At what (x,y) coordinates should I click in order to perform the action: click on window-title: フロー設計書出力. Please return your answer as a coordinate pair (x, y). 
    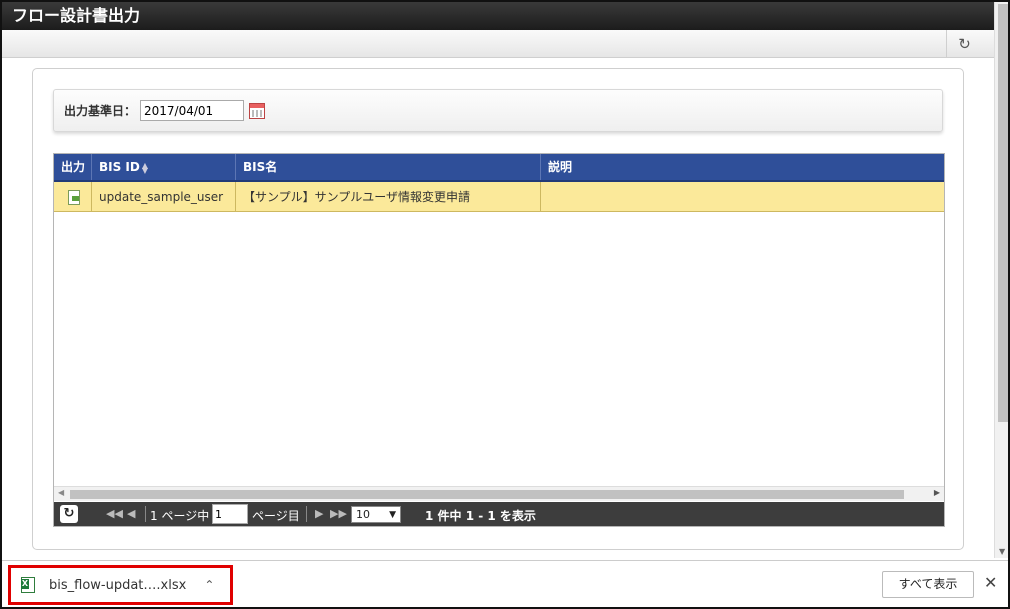
    Looking at the image, I should click on (498, 16).